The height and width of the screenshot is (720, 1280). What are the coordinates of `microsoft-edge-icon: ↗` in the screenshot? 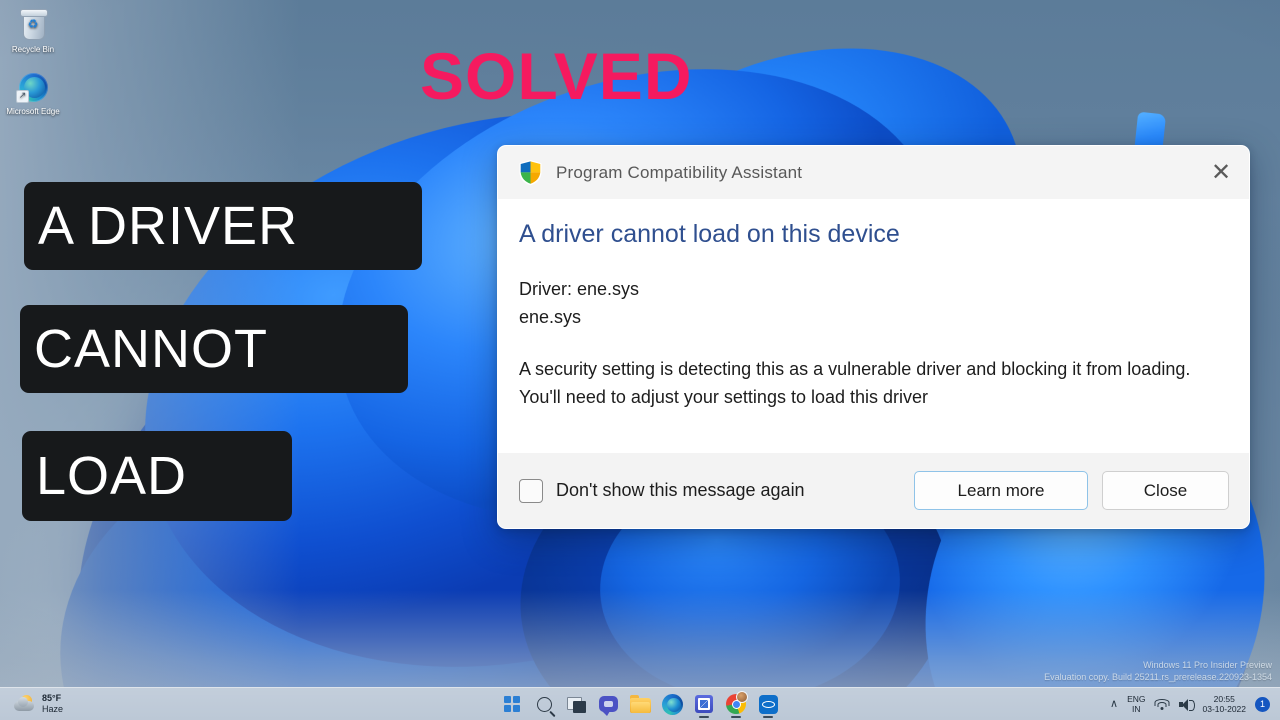 It's located at (33, 87).